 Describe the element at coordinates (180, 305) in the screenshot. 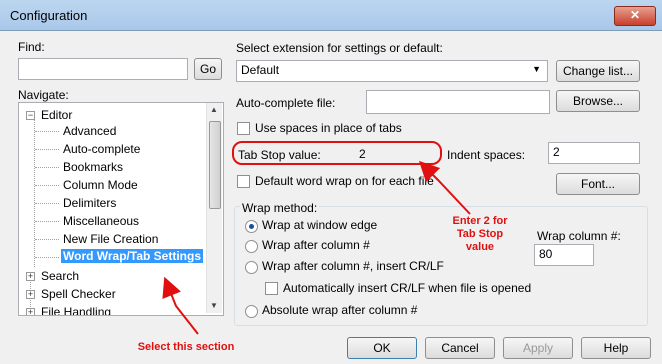

I see `arrow-to-section` at that location.